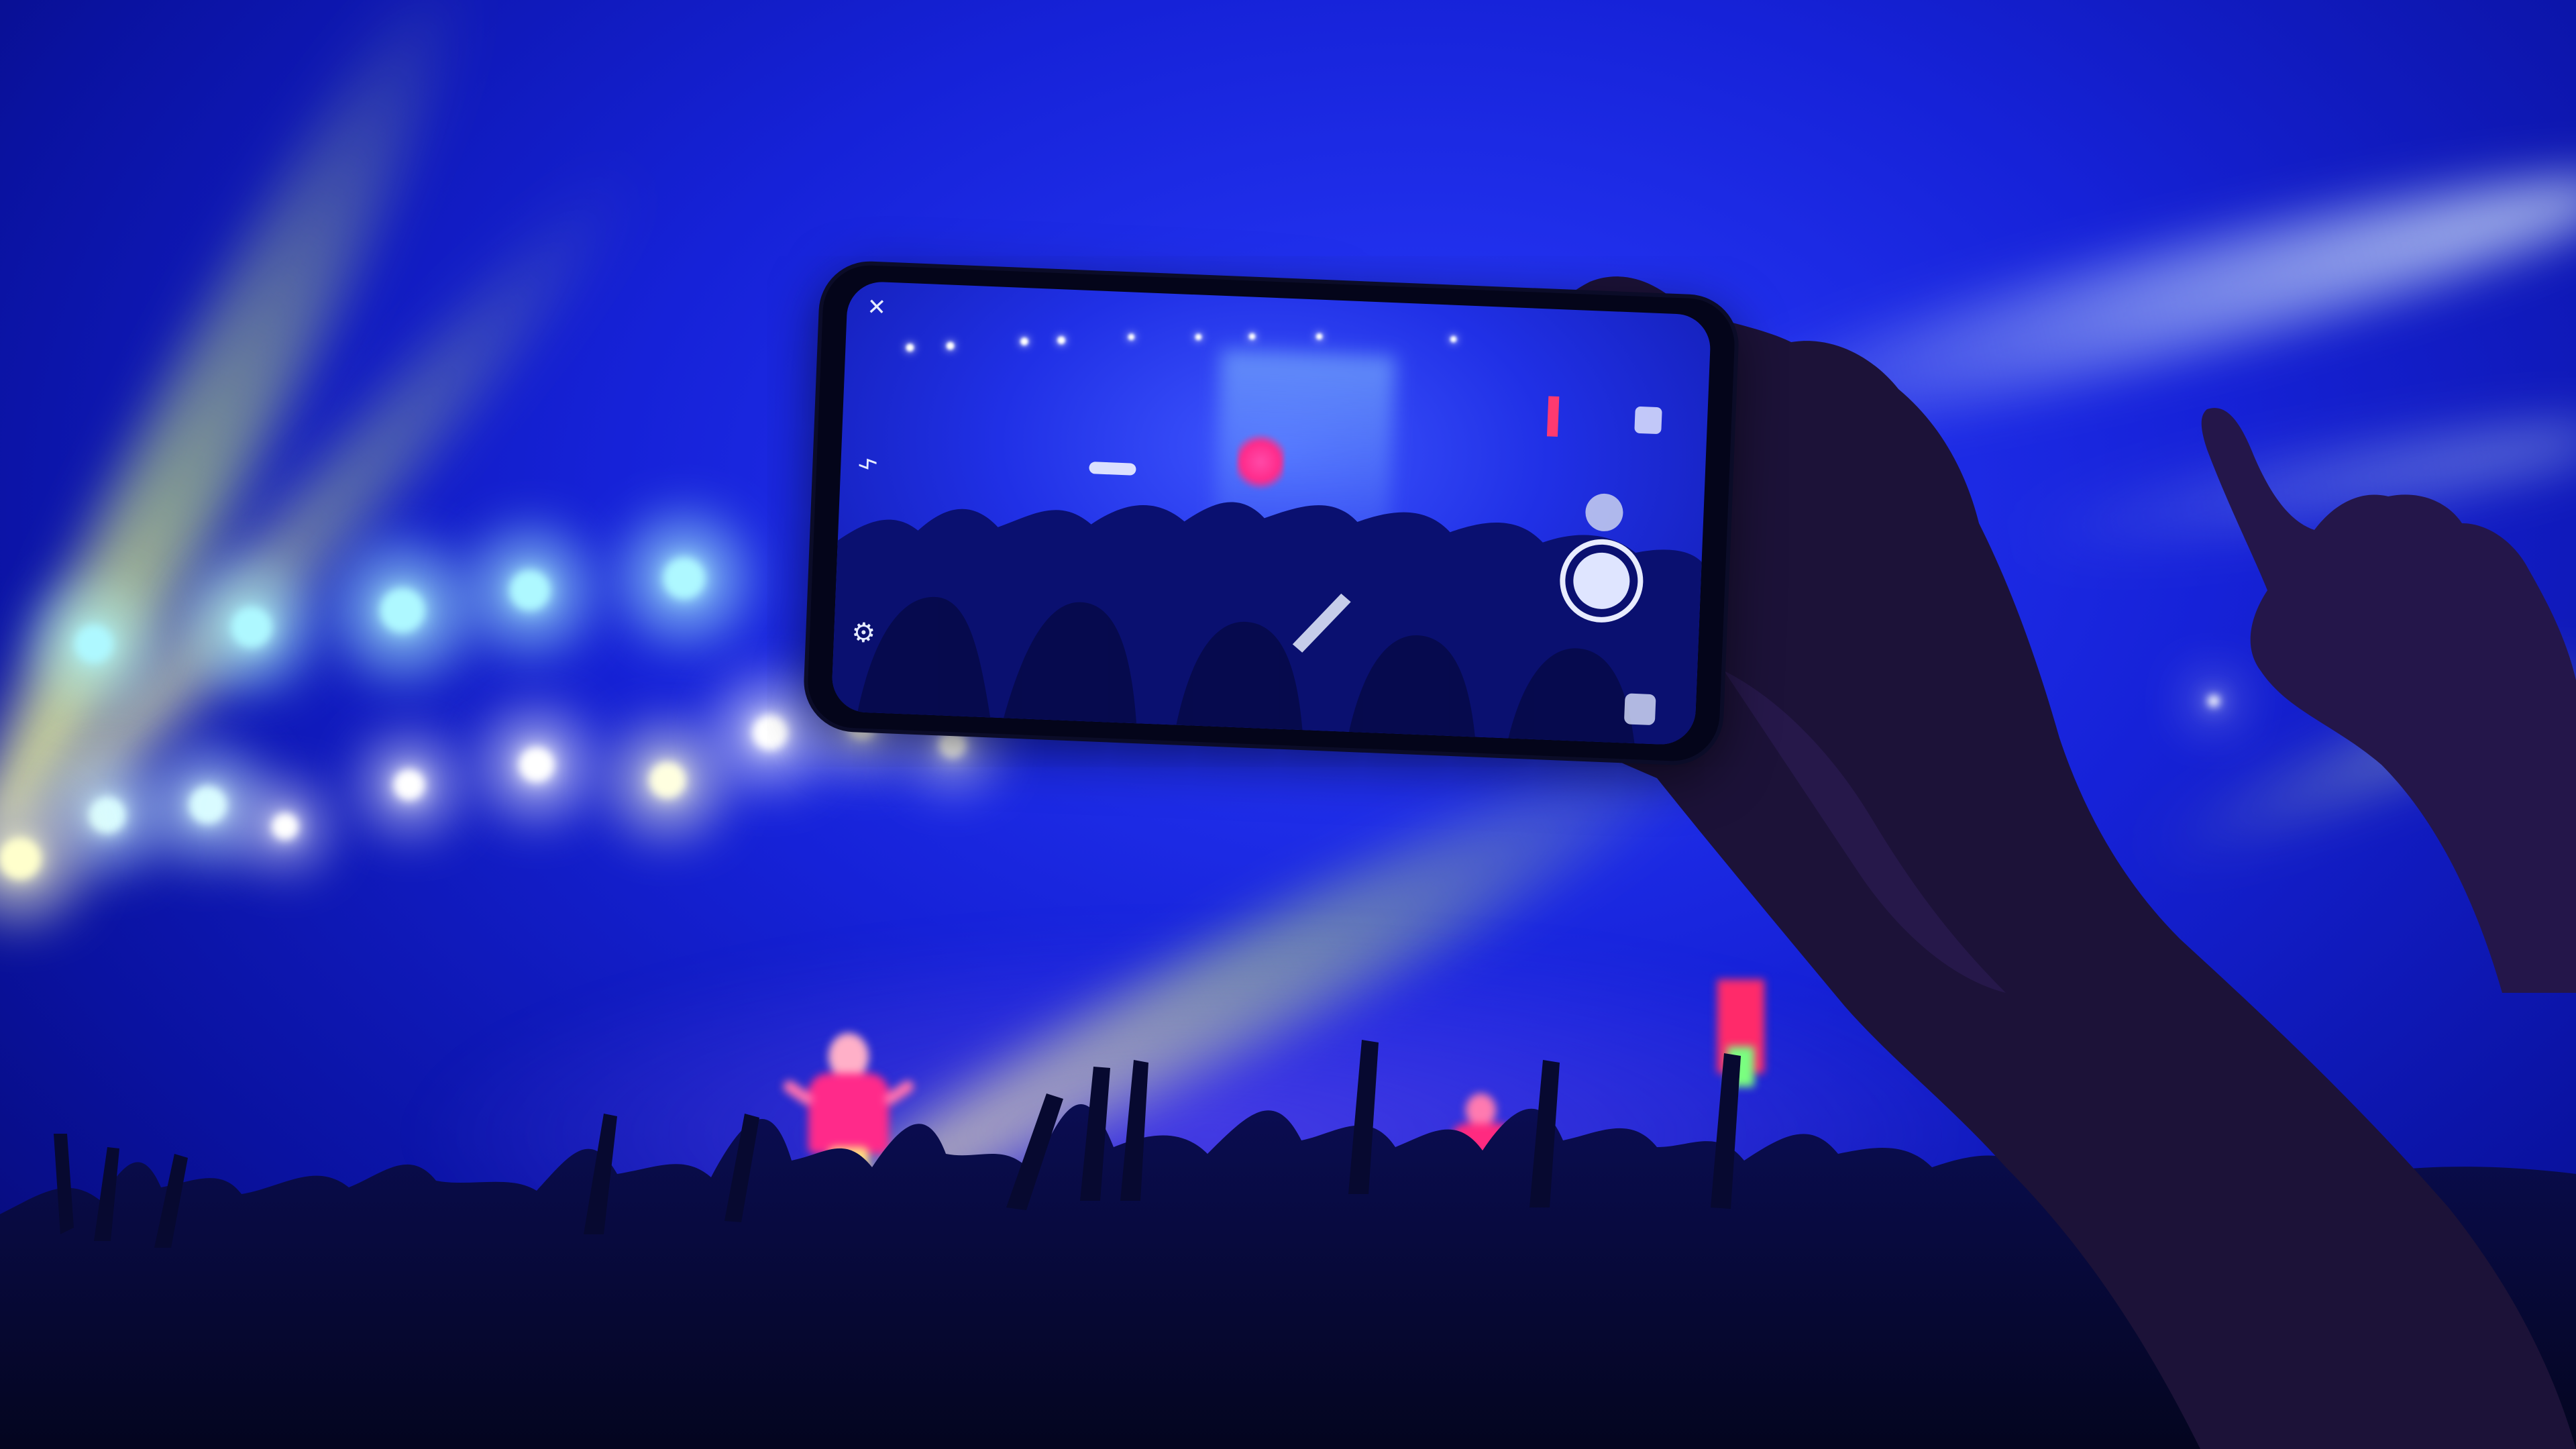  I want to click on flash-off-icon: ϟ, so click(869, 464).